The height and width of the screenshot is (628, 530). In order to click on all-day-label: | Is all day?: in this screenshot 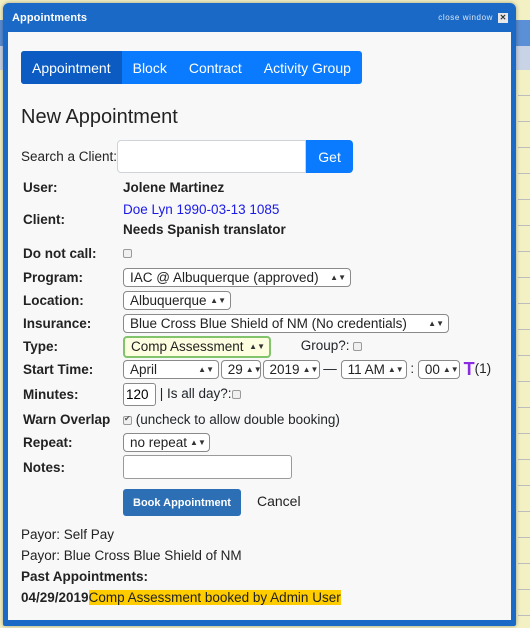, I will do `click(195, 394)`.